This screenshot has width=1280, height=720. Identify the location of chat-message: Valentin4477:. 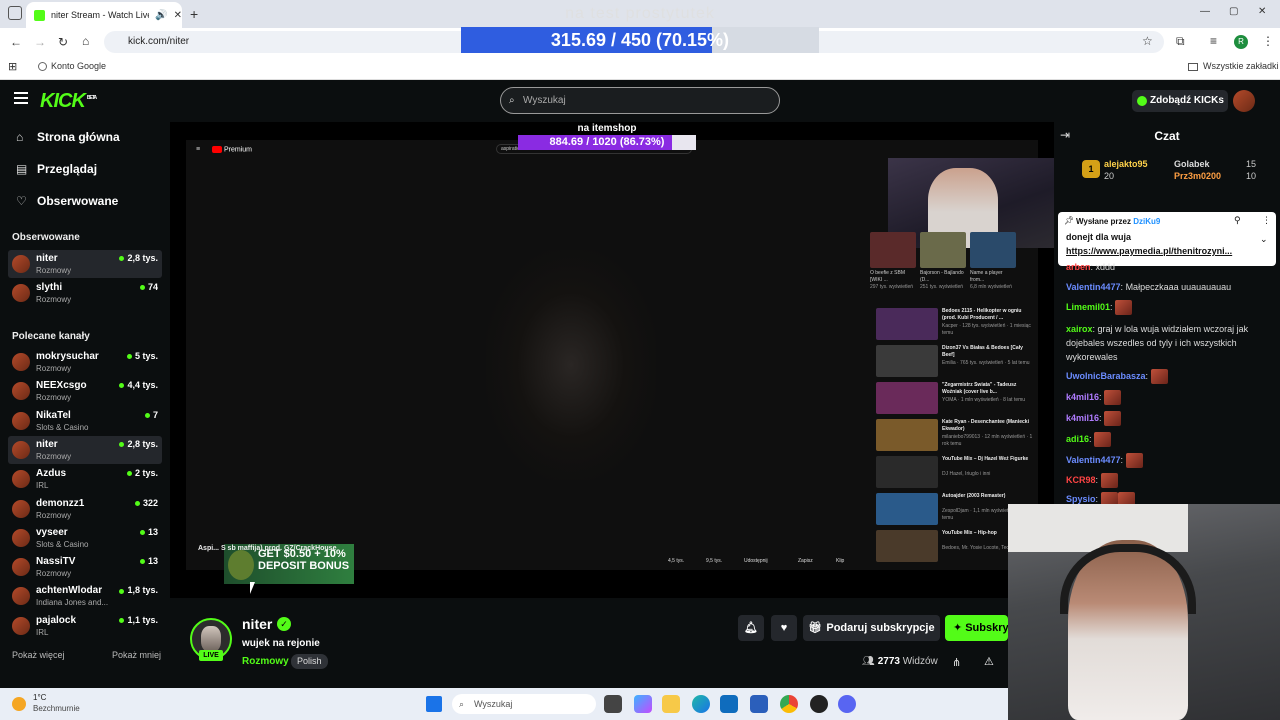
(1173, 461).